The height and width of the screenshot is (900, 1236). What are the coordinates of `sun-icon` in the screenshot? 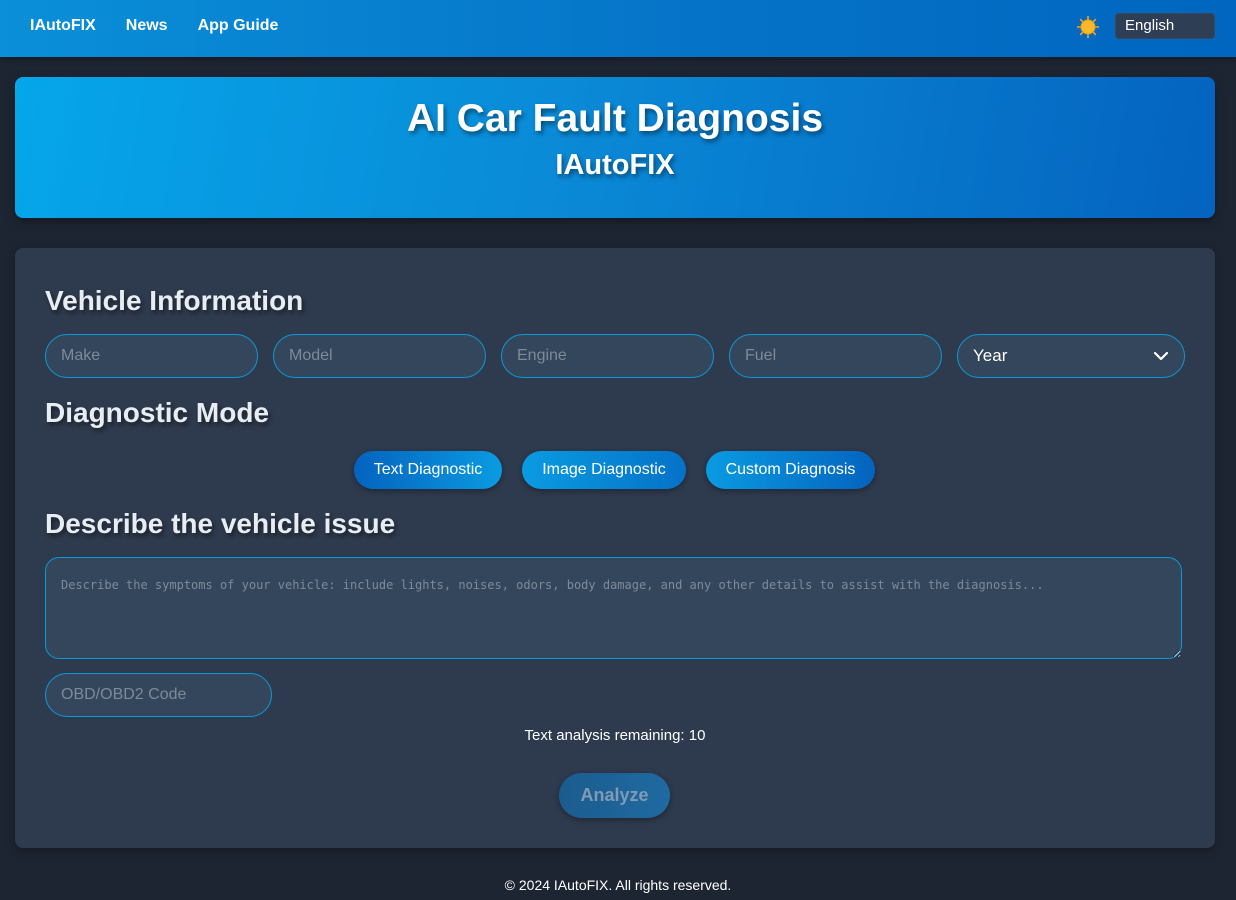 It's located at (1088, 27).